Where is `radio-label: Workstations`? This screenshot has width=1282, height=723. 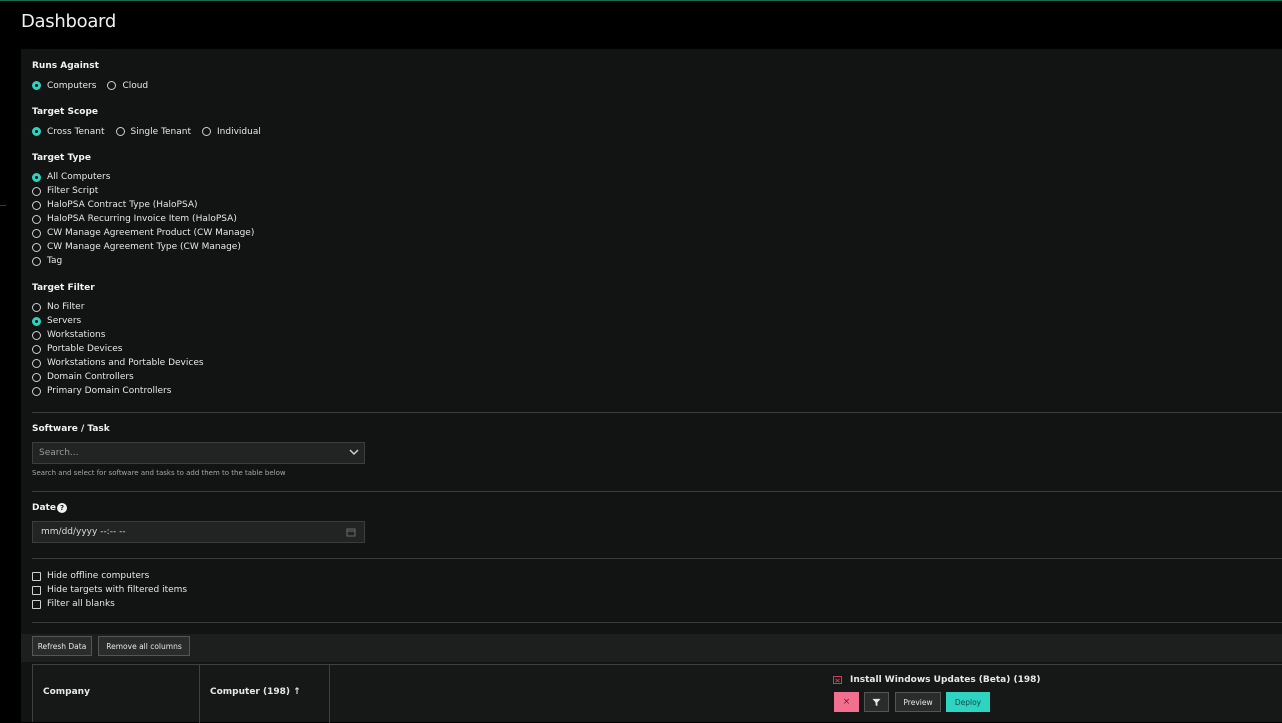 radio-label: Workstations is located at coordinates (76, 335).